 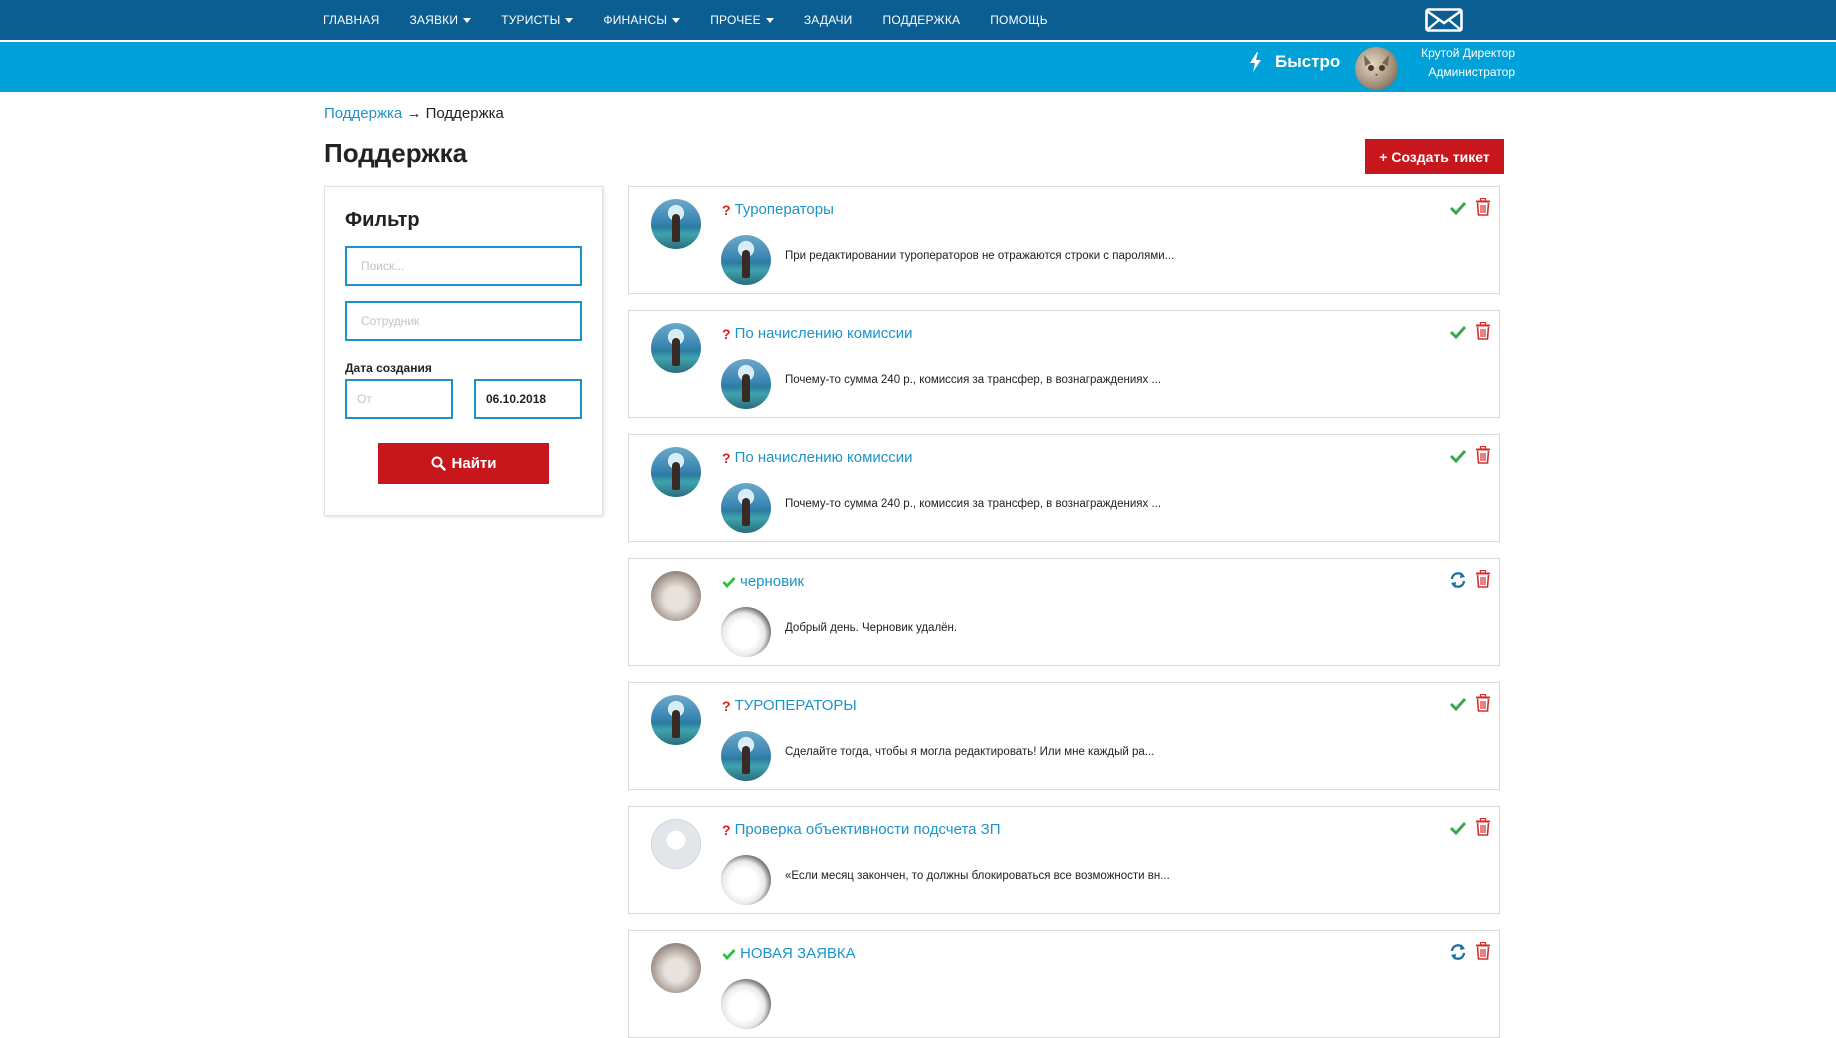 I want to click on date-created-label: Дата создания, so click(x=388, y=368).